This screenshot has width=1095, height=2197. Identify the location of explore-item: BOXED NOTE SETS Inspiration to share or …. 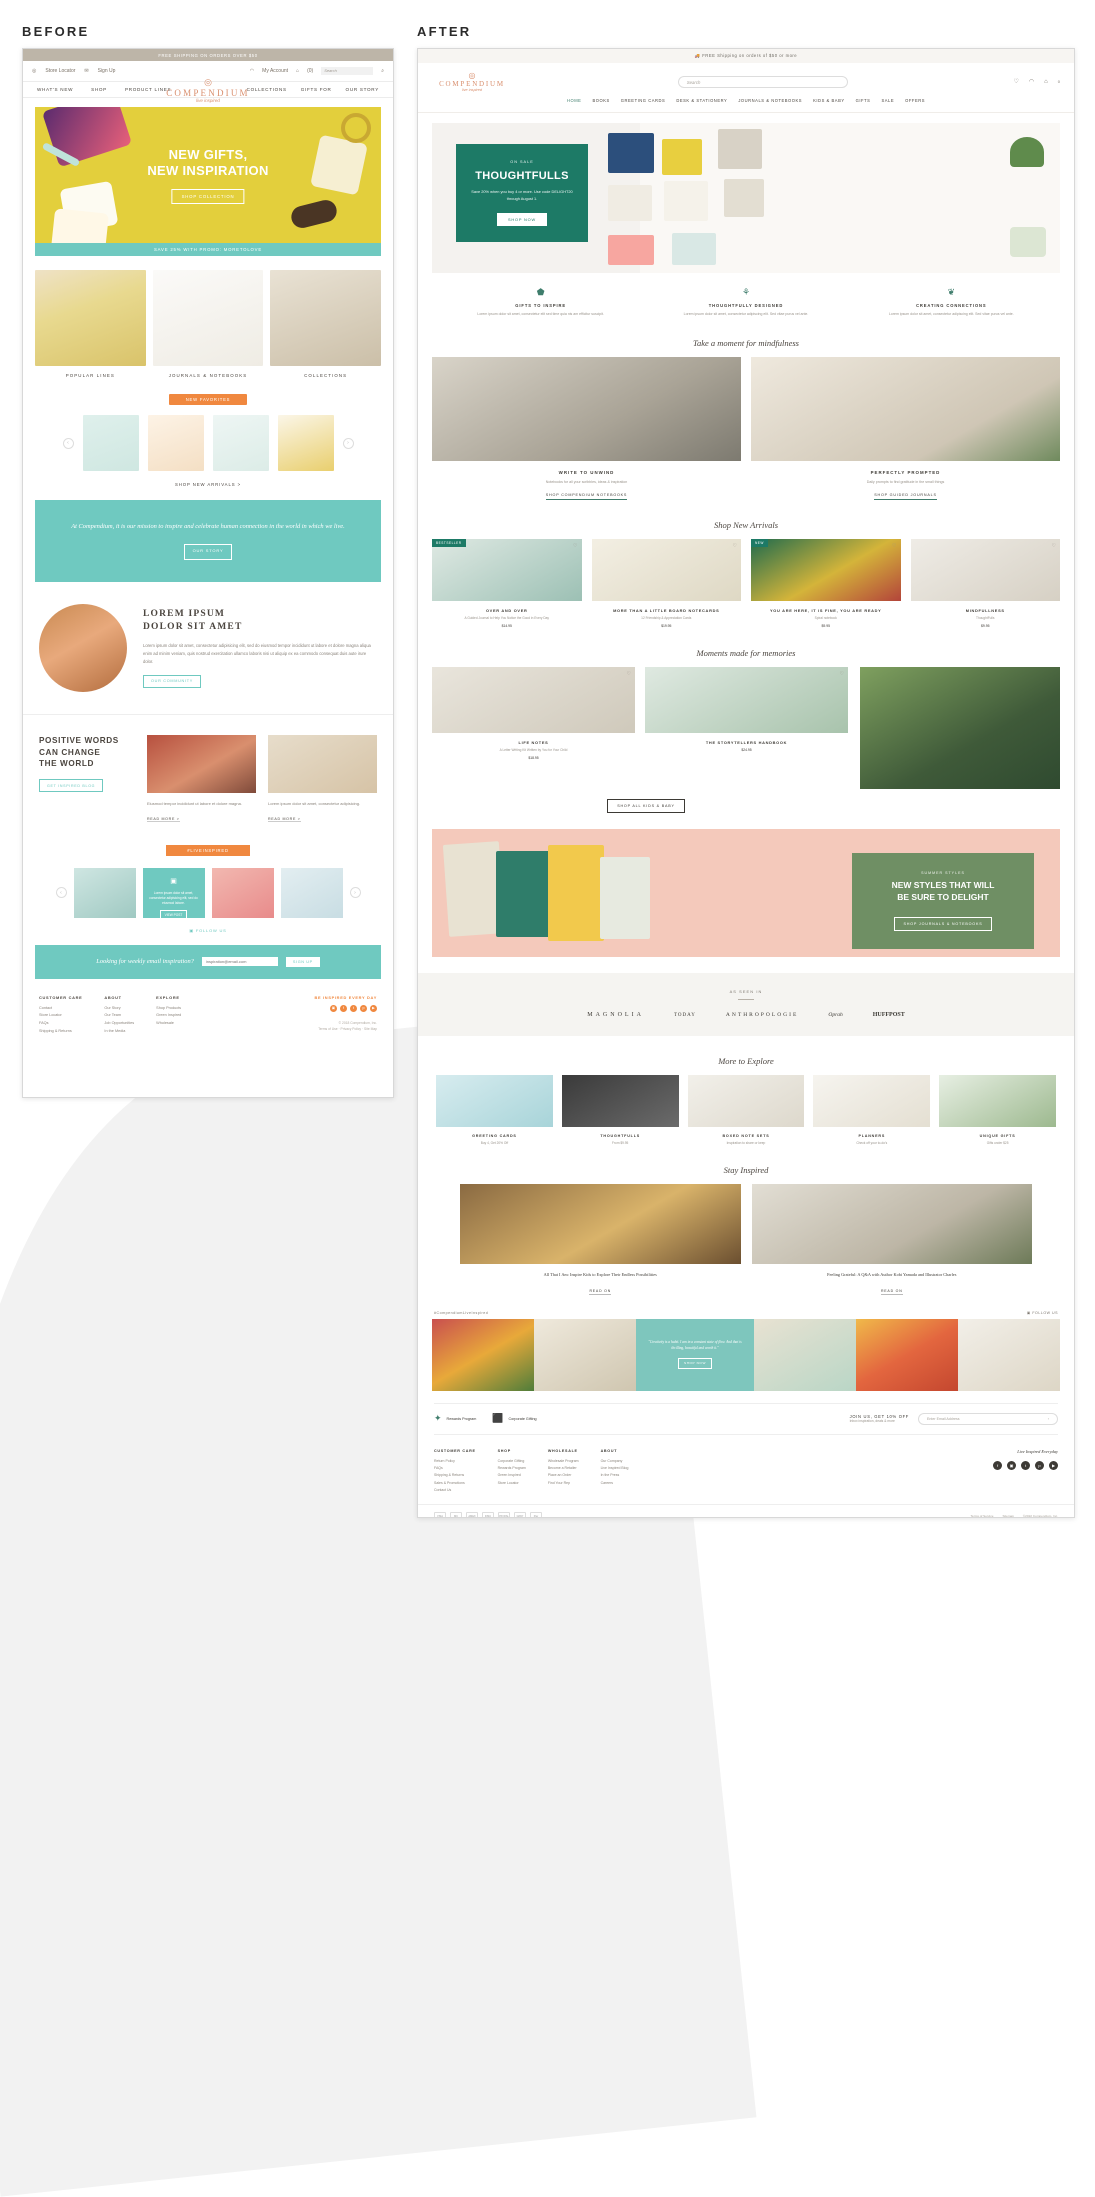
(746, 1110).